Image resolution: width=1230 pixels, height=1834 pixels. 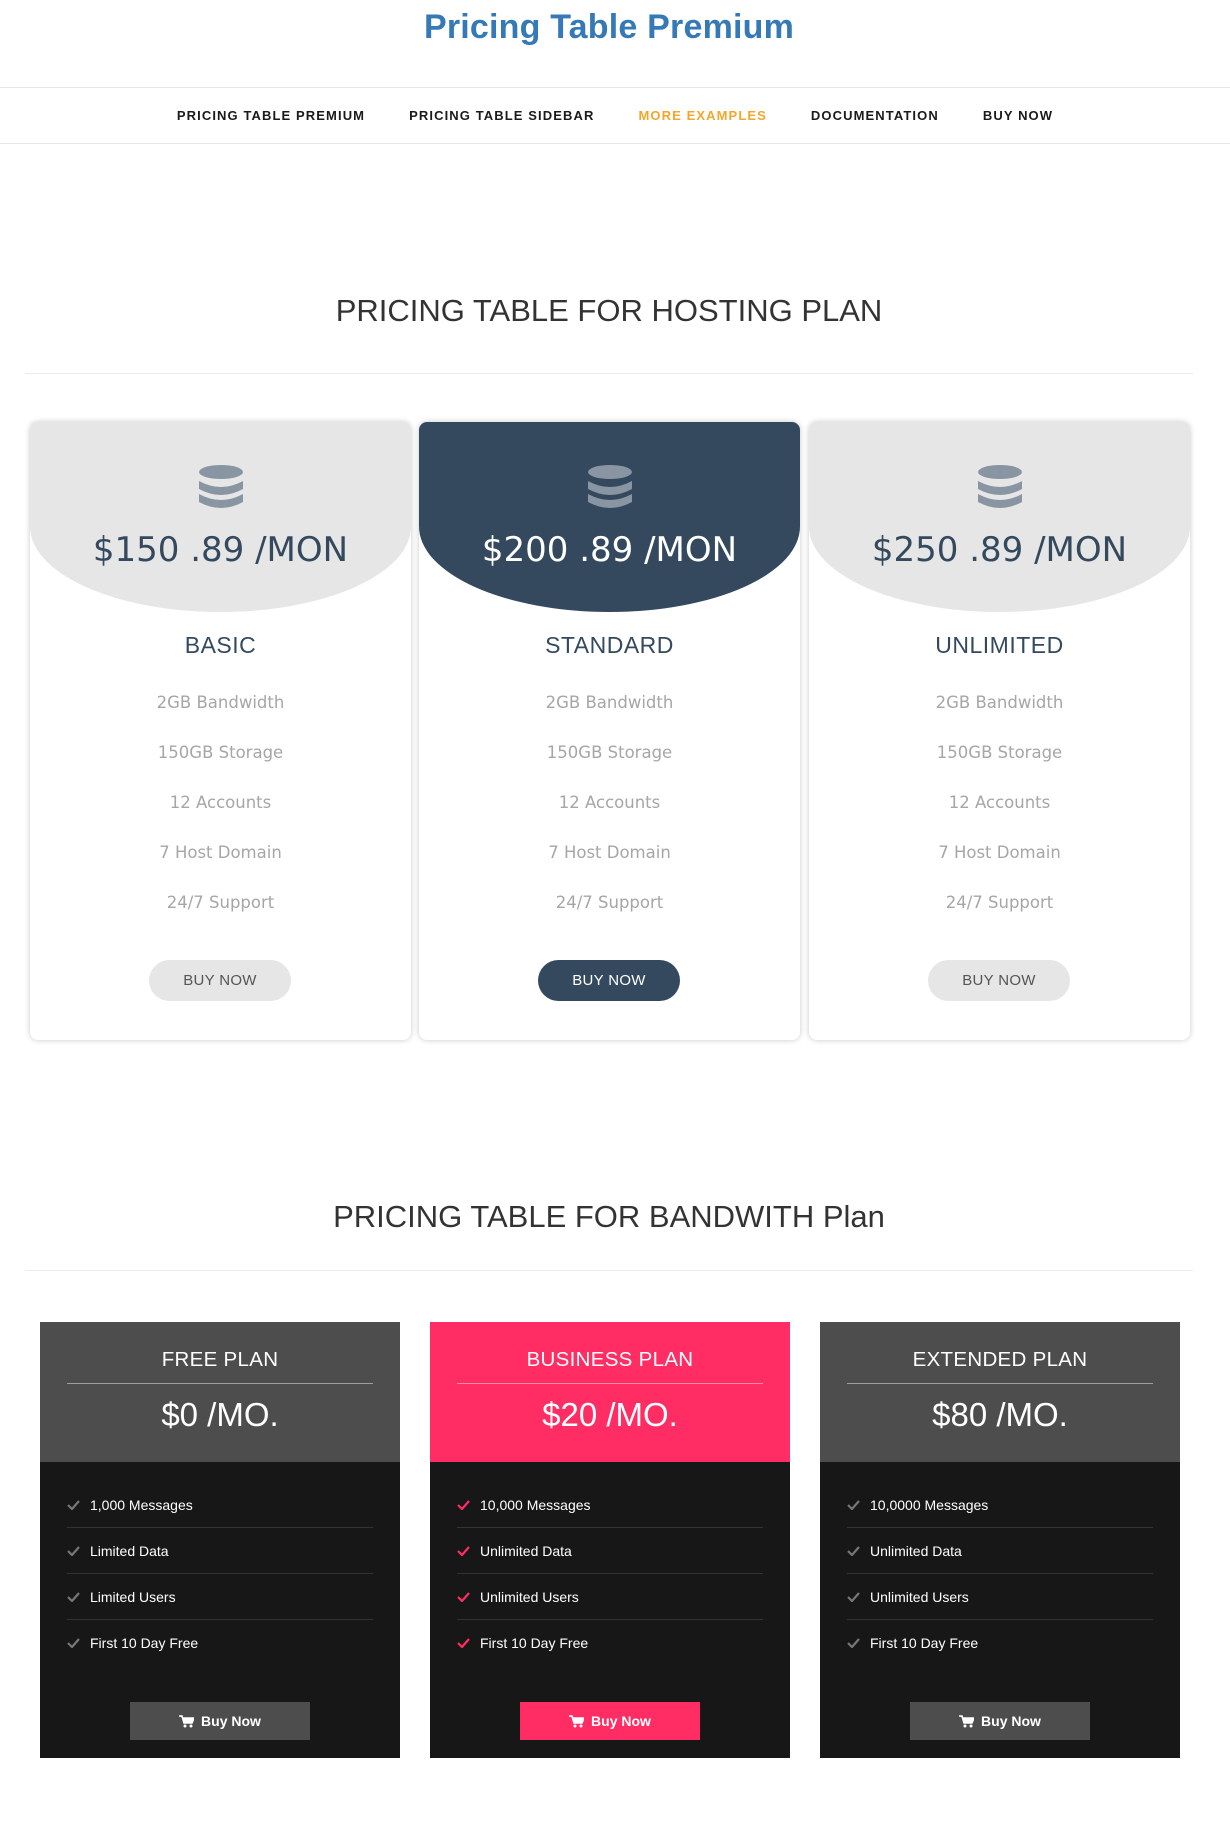 What do you see at coordinates (129, 1550) in the screenshot?
I see `feature-label: Limited Data` at bounding box center [129, 1550].